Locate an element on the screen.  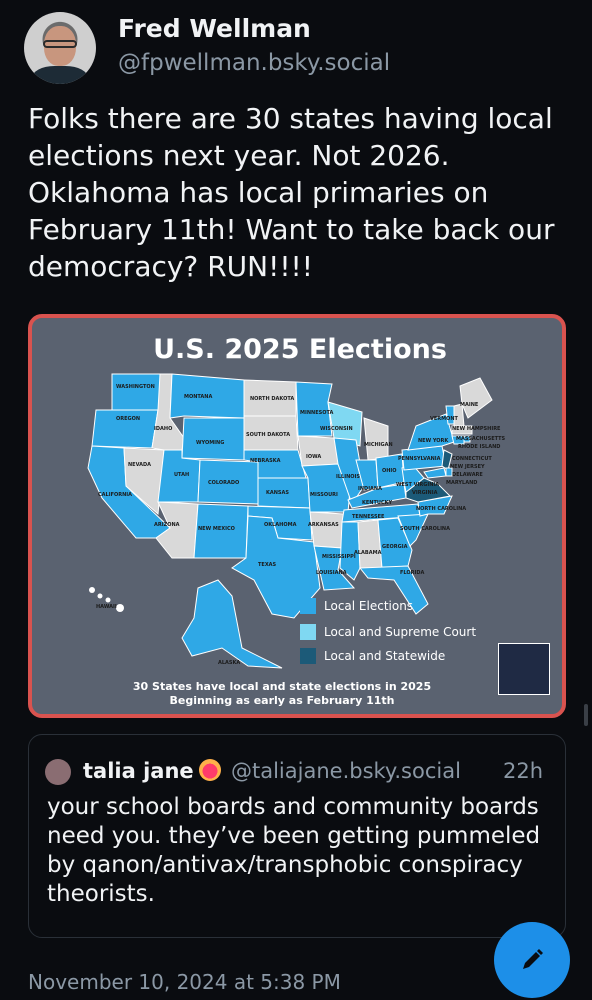
label-utah: UTAH is located at coordinates (181, 475).